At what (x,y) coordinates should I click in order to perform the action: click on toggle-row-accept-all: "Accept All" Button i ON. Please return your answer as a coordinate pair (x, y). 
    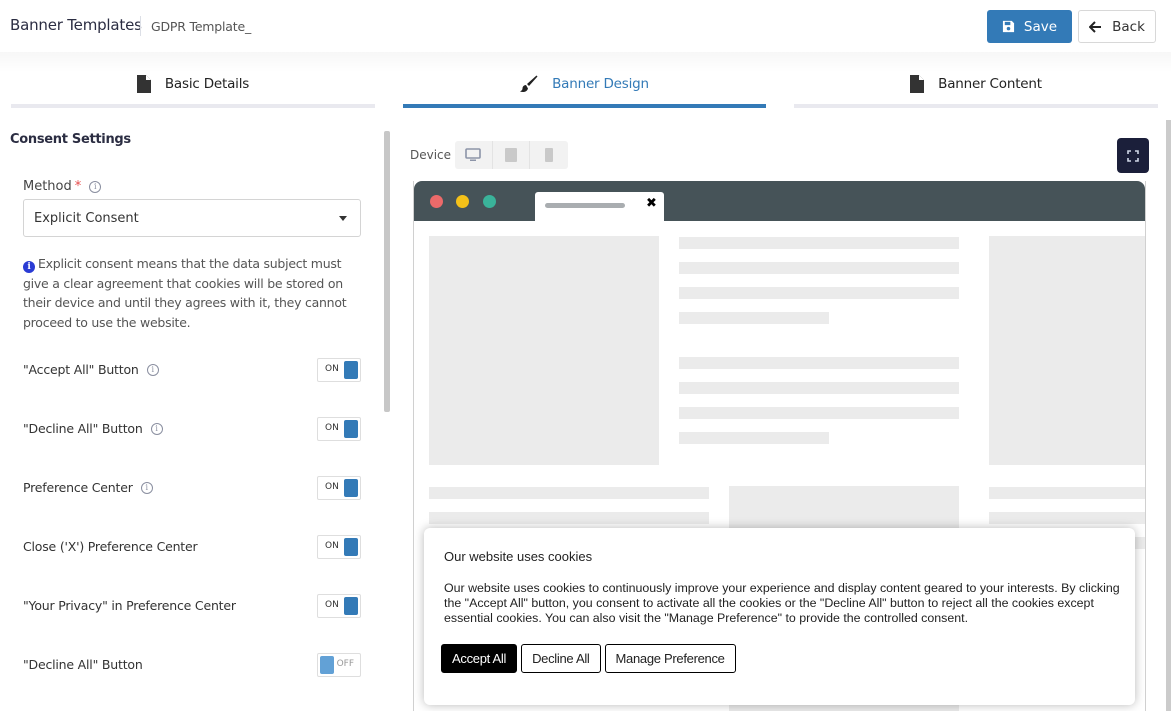
    Looking at the image, I should click on (192, 370).